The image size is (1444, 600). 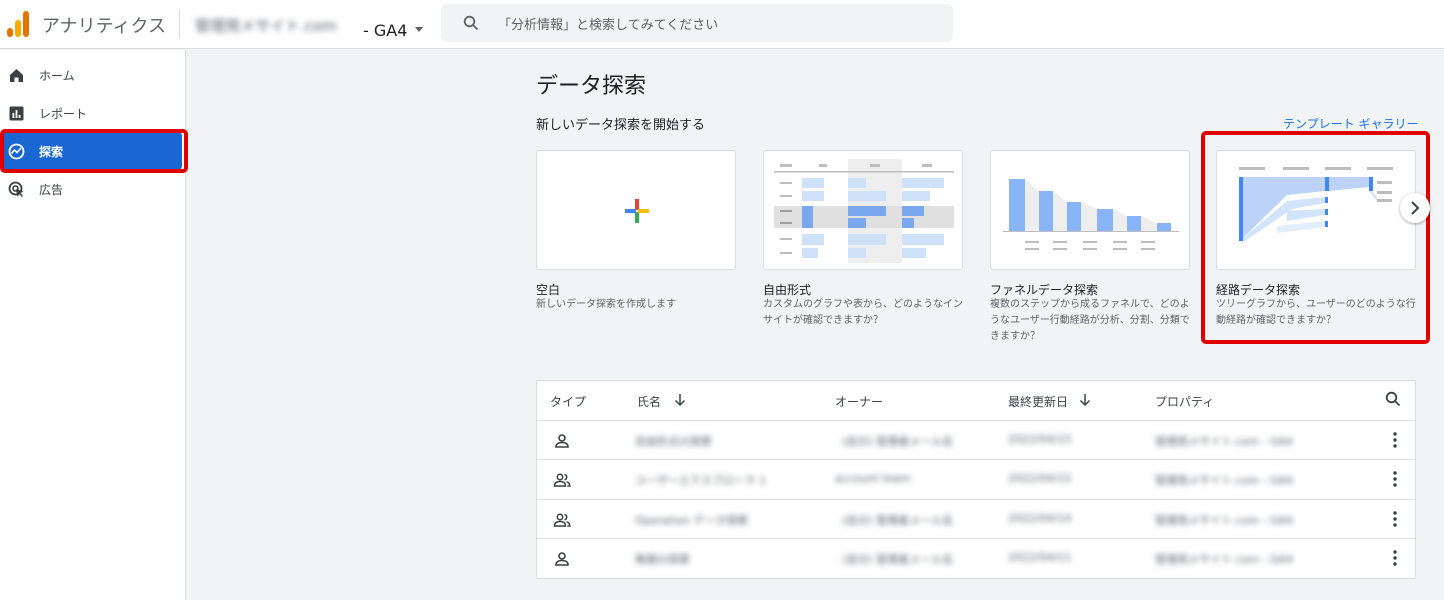 I want to click on freeform-table-illustration, so click(x=864, y=211).